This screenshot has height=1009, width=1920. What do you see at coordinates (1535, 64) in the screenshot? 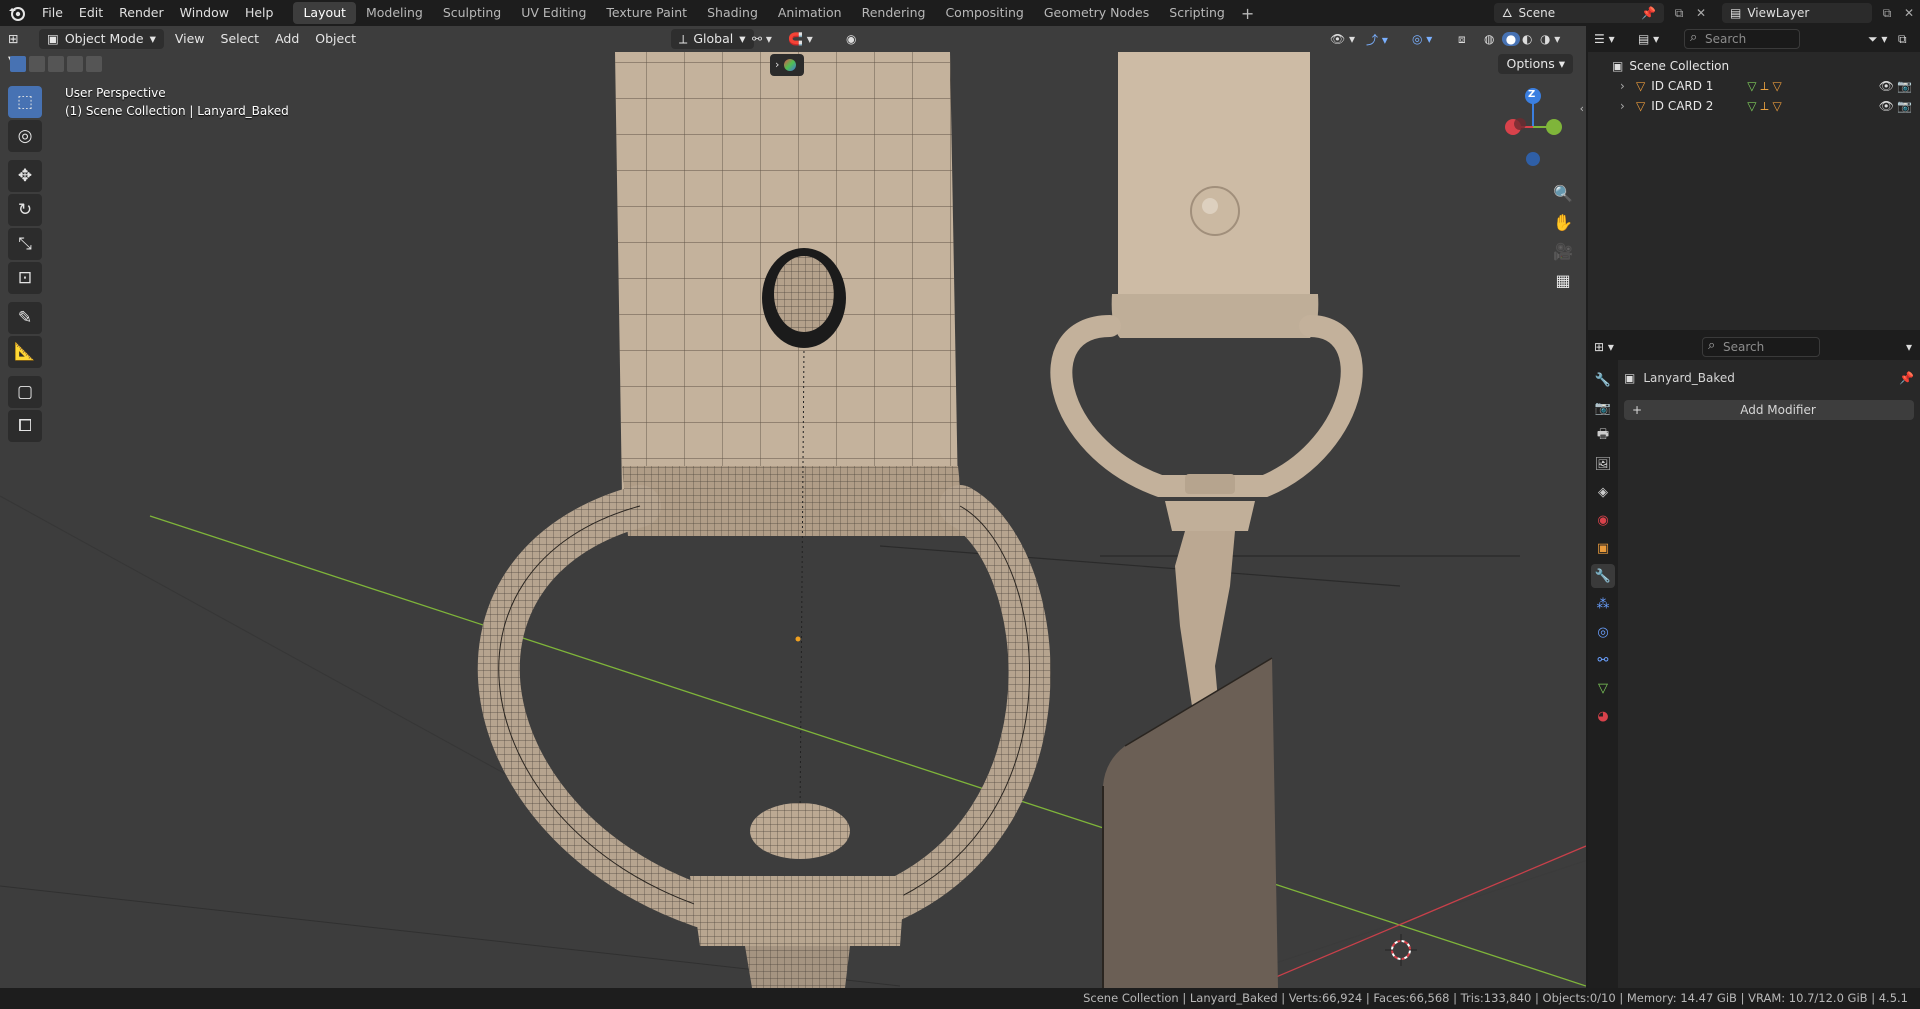
I see `options-dropdown: Options ▾` at bounding box center [1535, 64].